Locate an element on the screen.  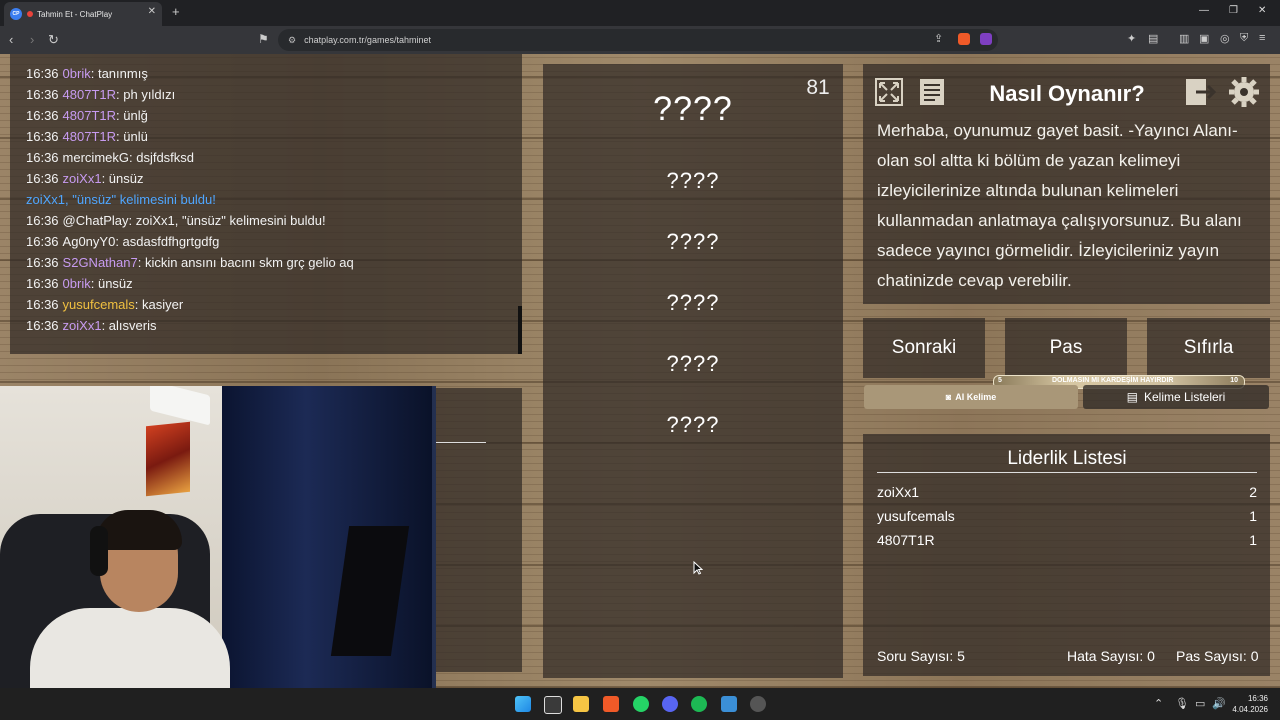
chat-username: mercimekG is located at coordinates (96, 157).